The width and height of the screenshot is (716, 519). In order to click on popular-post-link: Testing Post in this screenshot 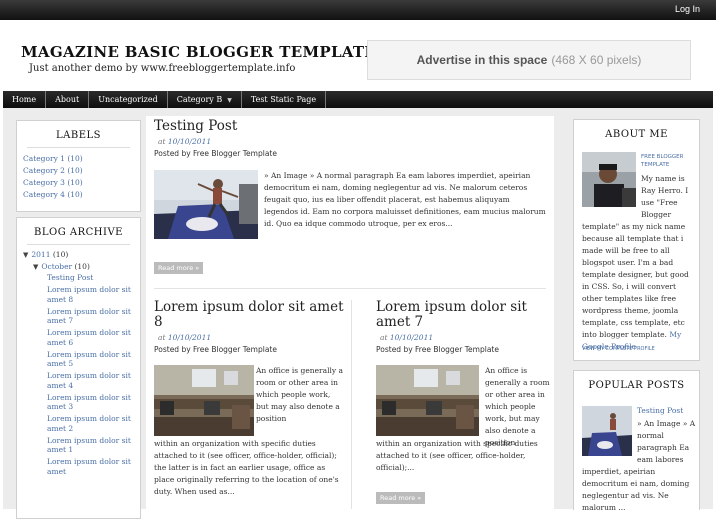, I will do `click(660, 410)`.